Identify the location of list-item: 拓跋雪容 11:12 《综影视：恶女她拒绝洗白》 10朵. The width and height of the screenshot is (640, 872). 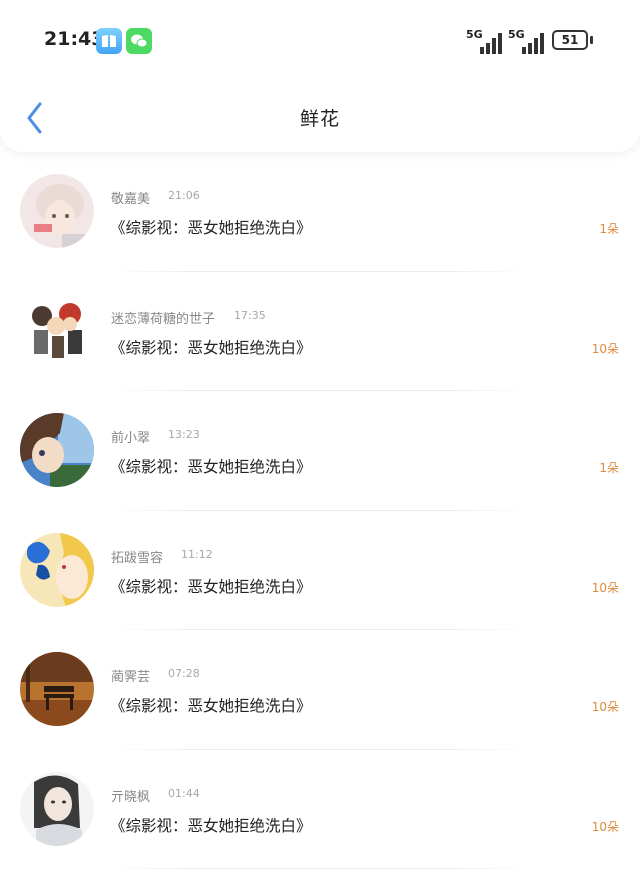
(320, 570).